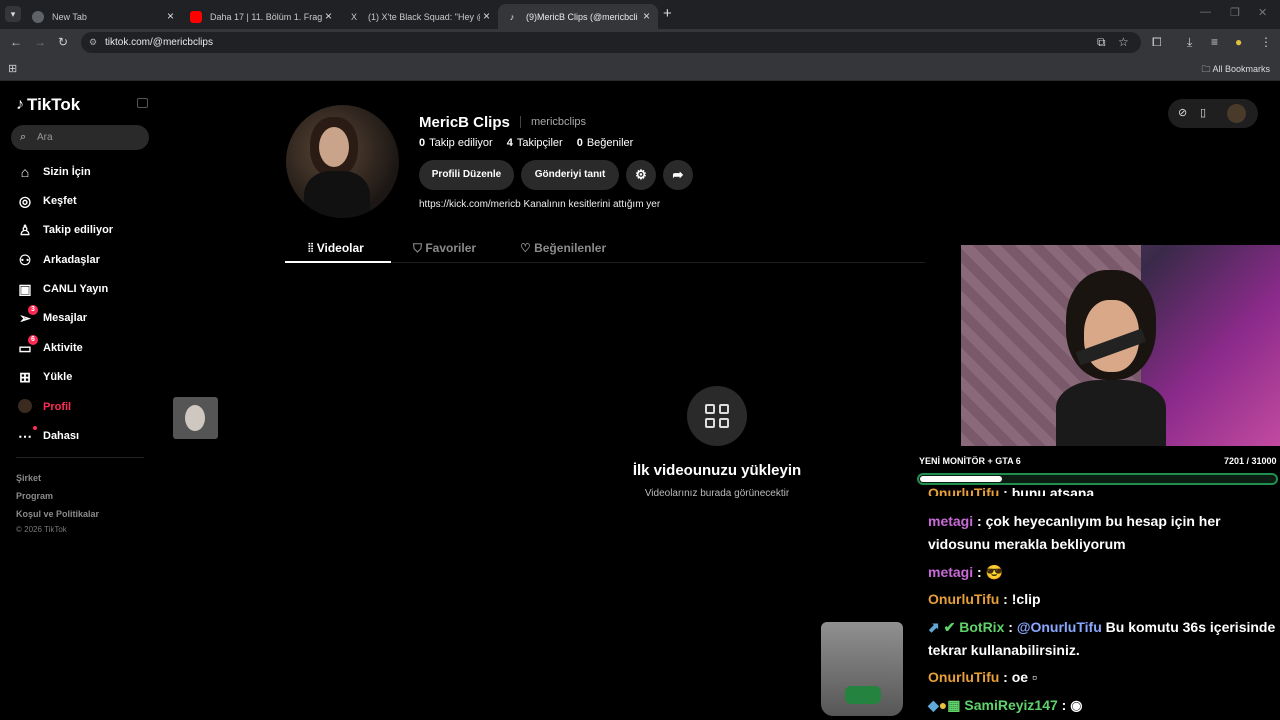  I want to click on sidebar-item-activity: ▭ 6 Aktivite, so click(91, 347).